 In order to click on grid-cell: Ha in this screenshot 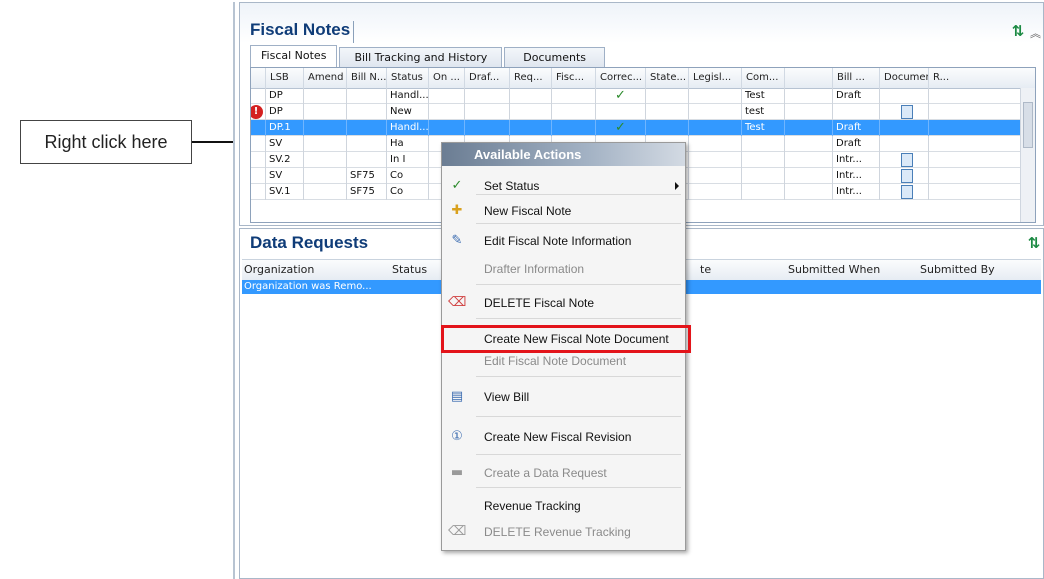, I will do `click(407, 144)`.